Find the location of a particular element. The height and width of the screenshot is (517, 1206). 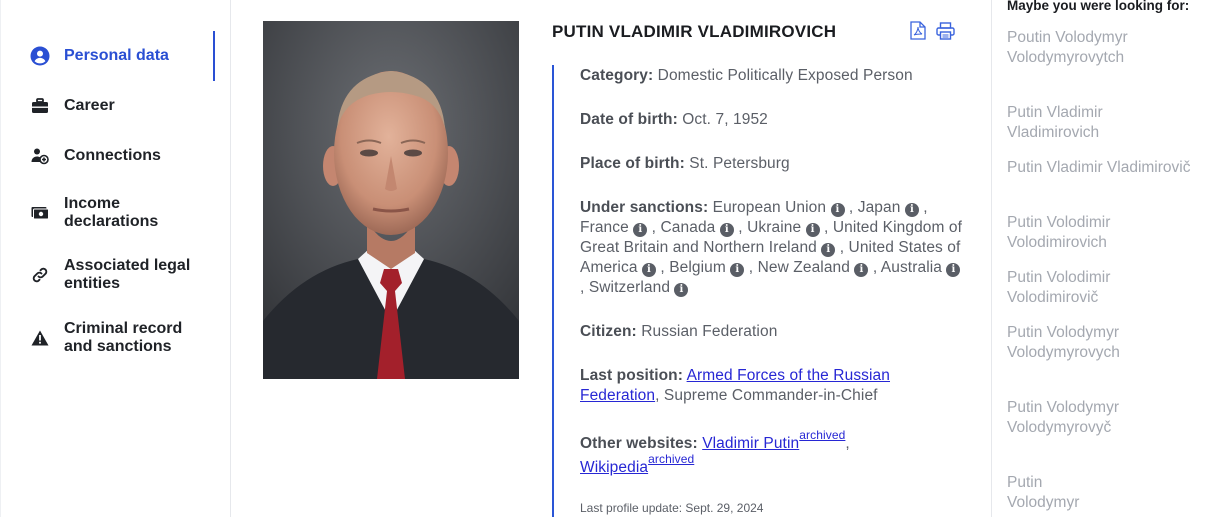

suggestion-item: Putin Vladimir Vladimirovich is located at coordinates (1102, 123).